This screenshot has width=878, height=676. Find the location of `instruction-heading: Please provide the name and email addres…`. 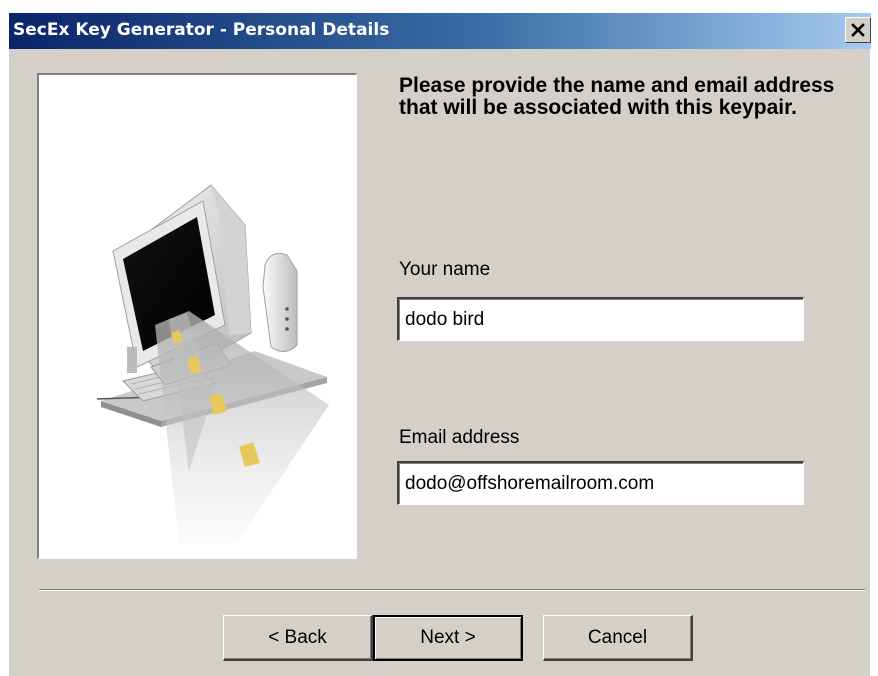

instruction-heading: Please provide the name and email addres… is located at coordinates (617, 96).